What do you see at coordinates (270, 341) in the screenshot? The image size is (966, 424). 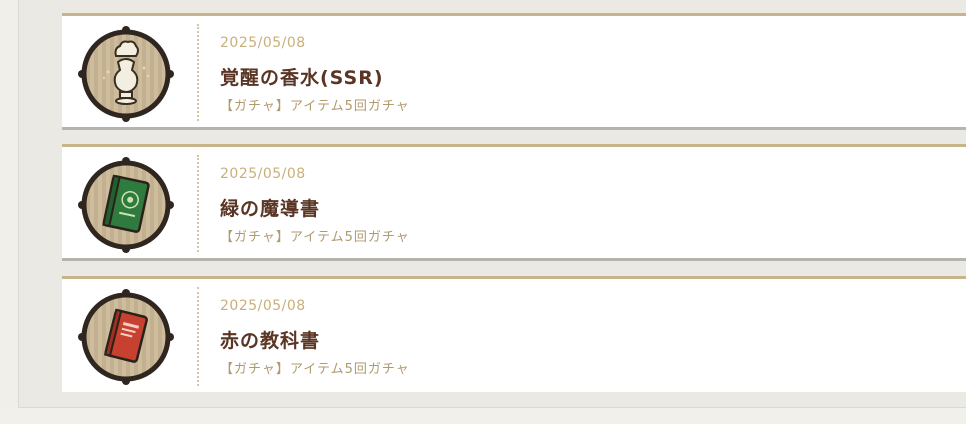 I see `item-name: 赤の教科書` at bounding box center [270, 341].